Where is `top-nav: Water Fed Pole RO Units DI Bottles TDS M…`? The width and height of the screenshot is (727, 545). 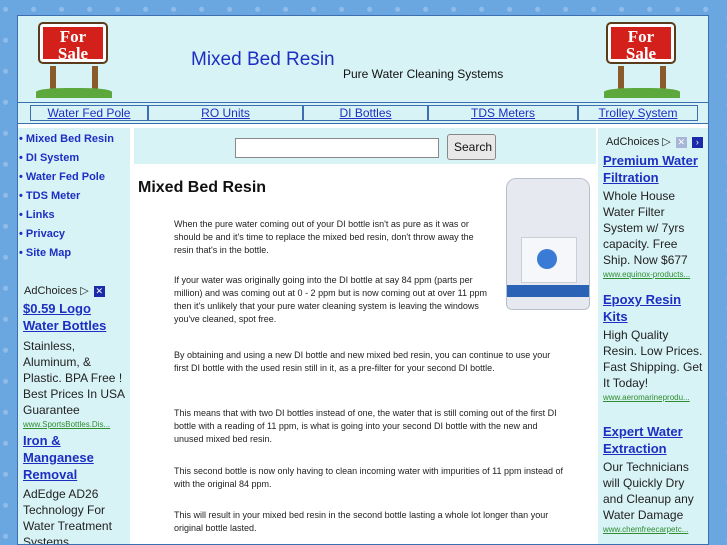 top-nav: Water Fed Pole RO Units DI Bottles TDS M… is located at coordinates (363, 113).